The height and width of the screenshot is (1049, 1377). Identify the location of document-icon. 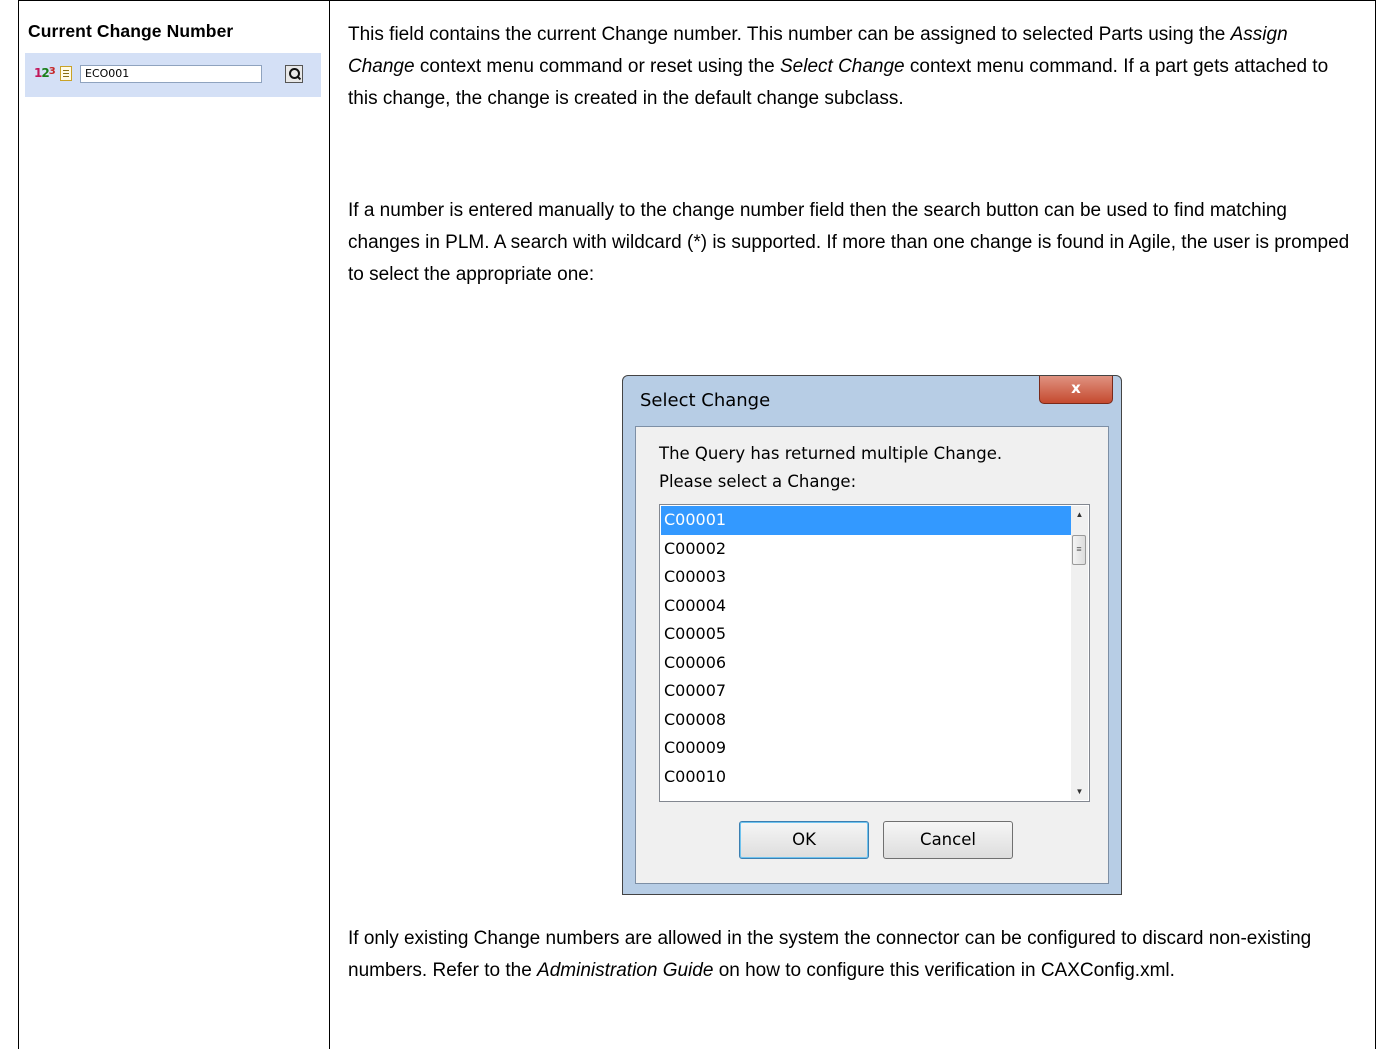
(66, 73).